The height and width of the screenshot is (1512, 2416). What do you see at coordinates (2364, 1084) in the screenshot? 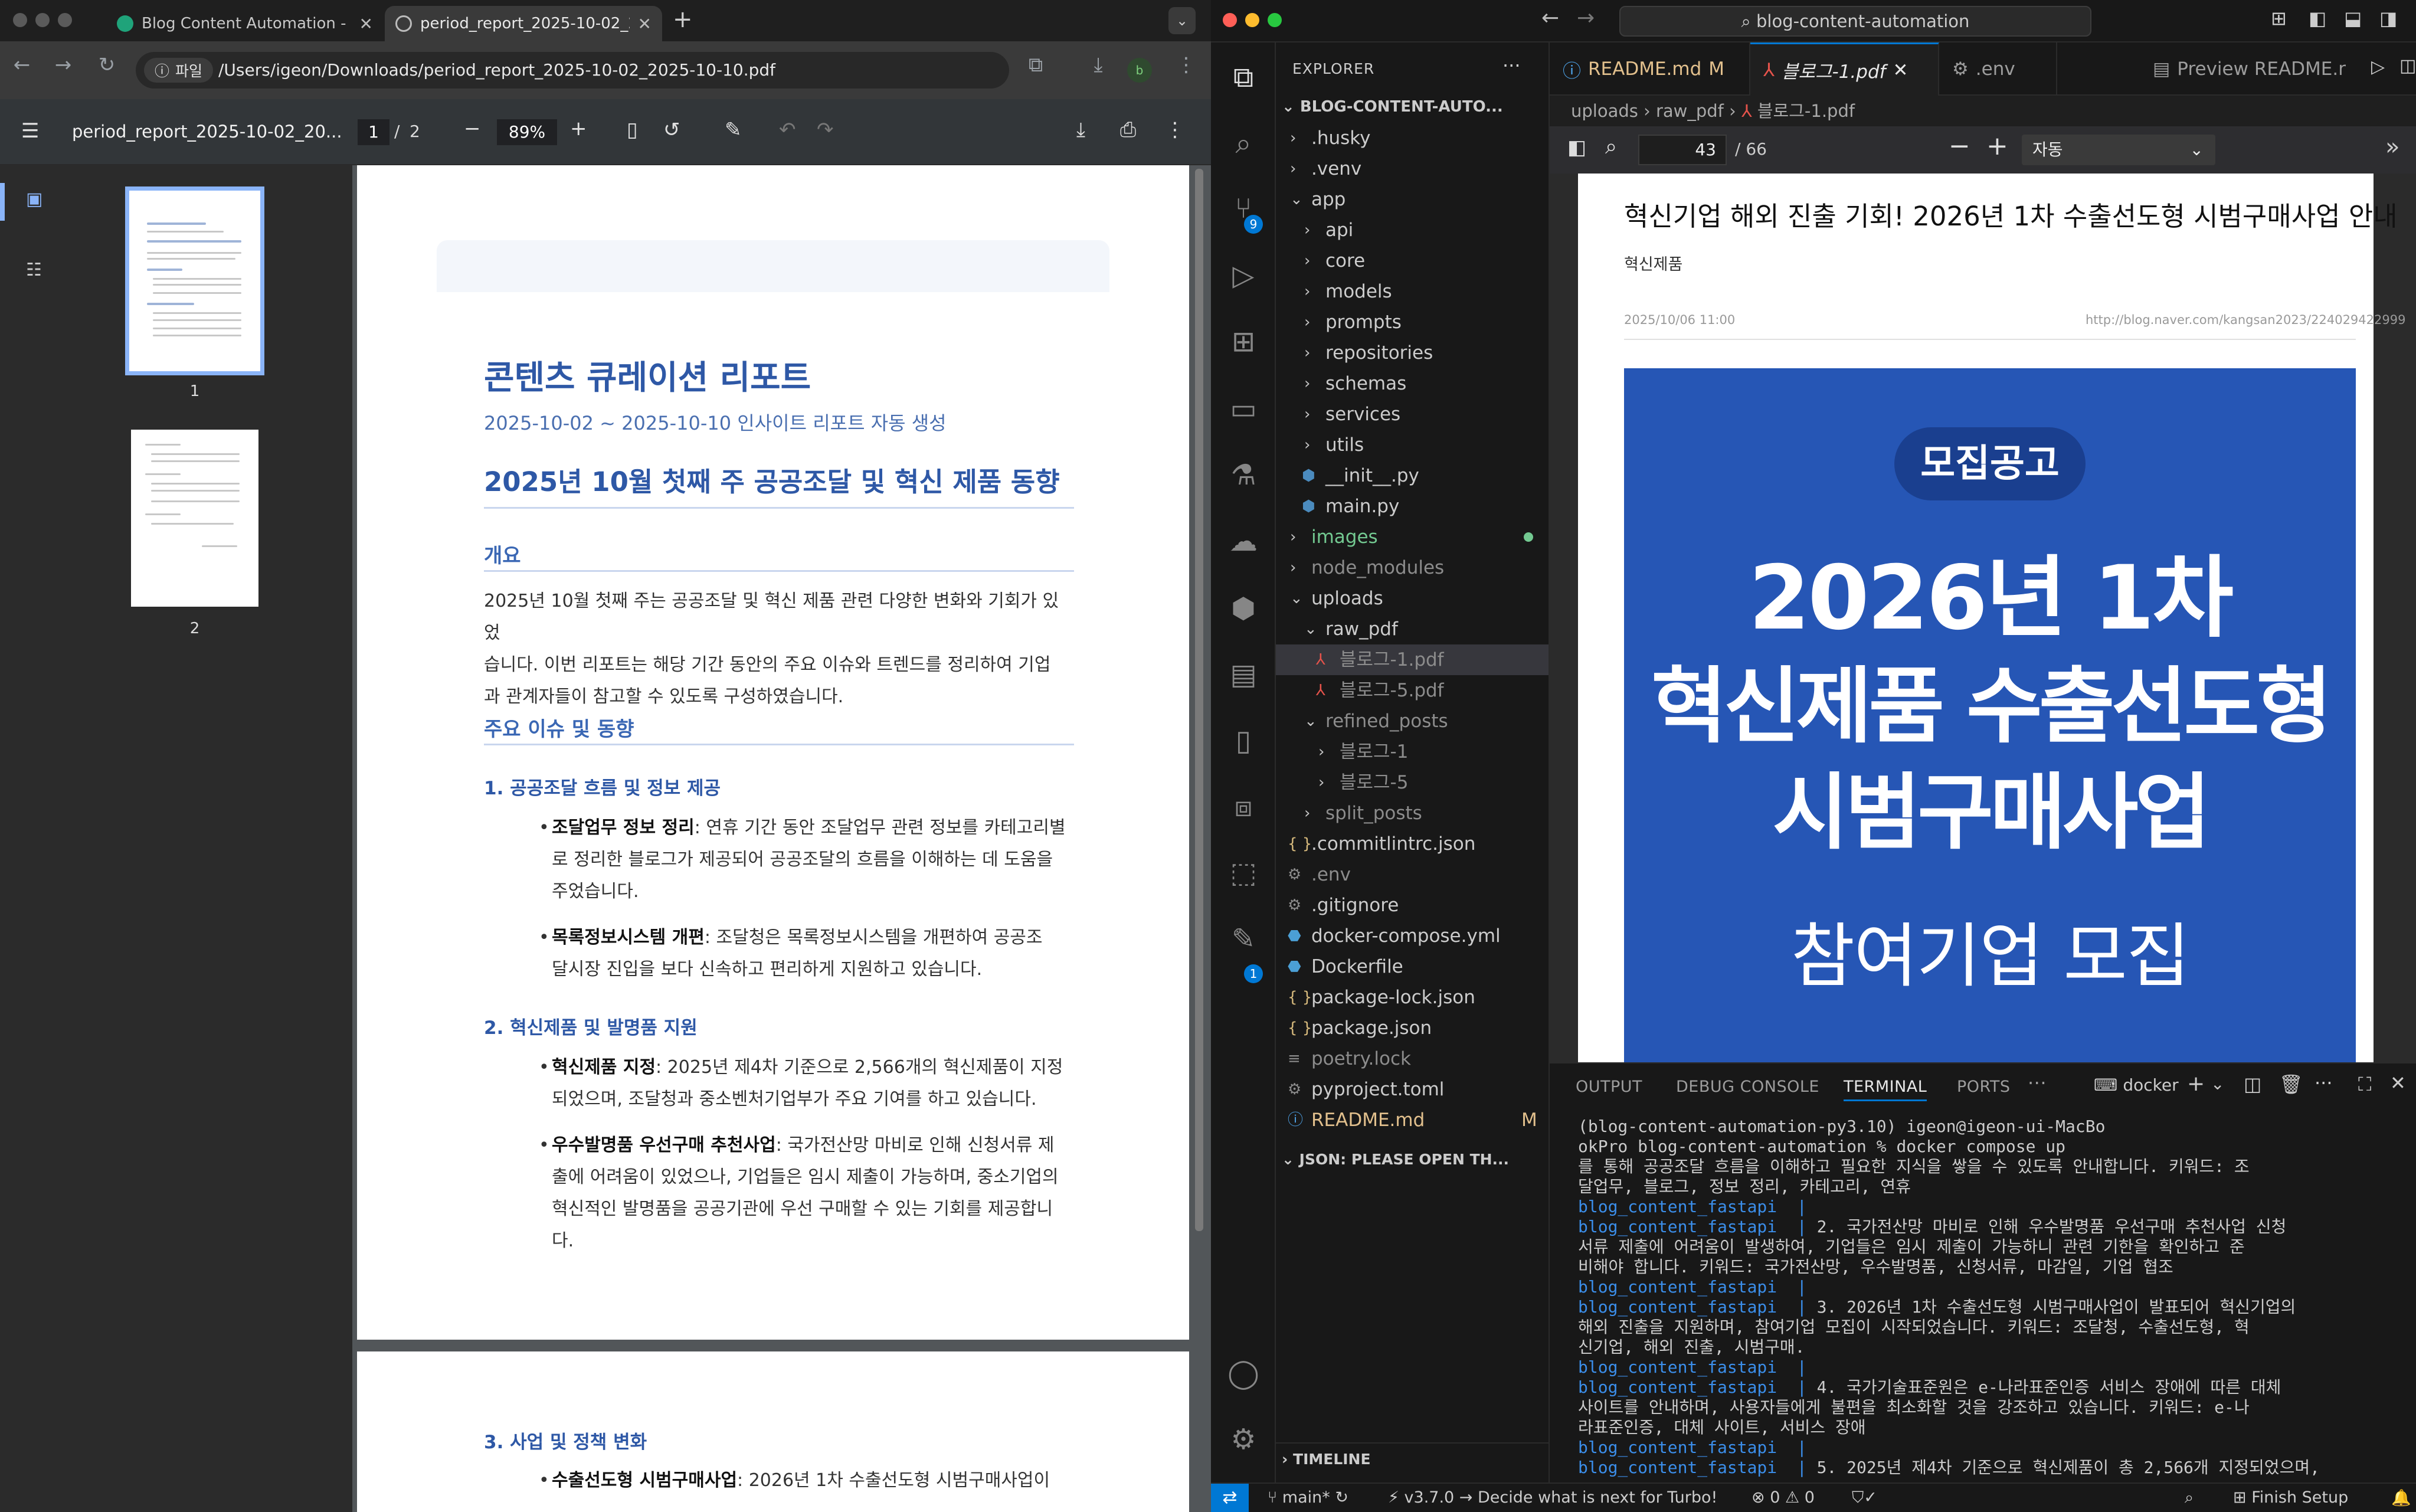
I see `maximize-panel-icon: ⛶` at bounding box center [2364, 1084].